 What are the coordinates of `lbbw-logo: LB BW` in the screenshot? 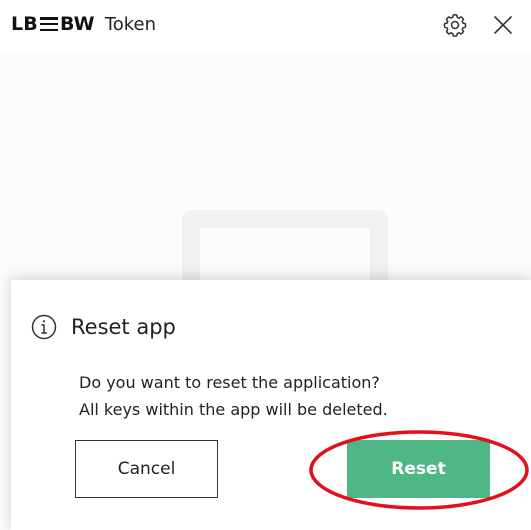 It's located at (53, 24).